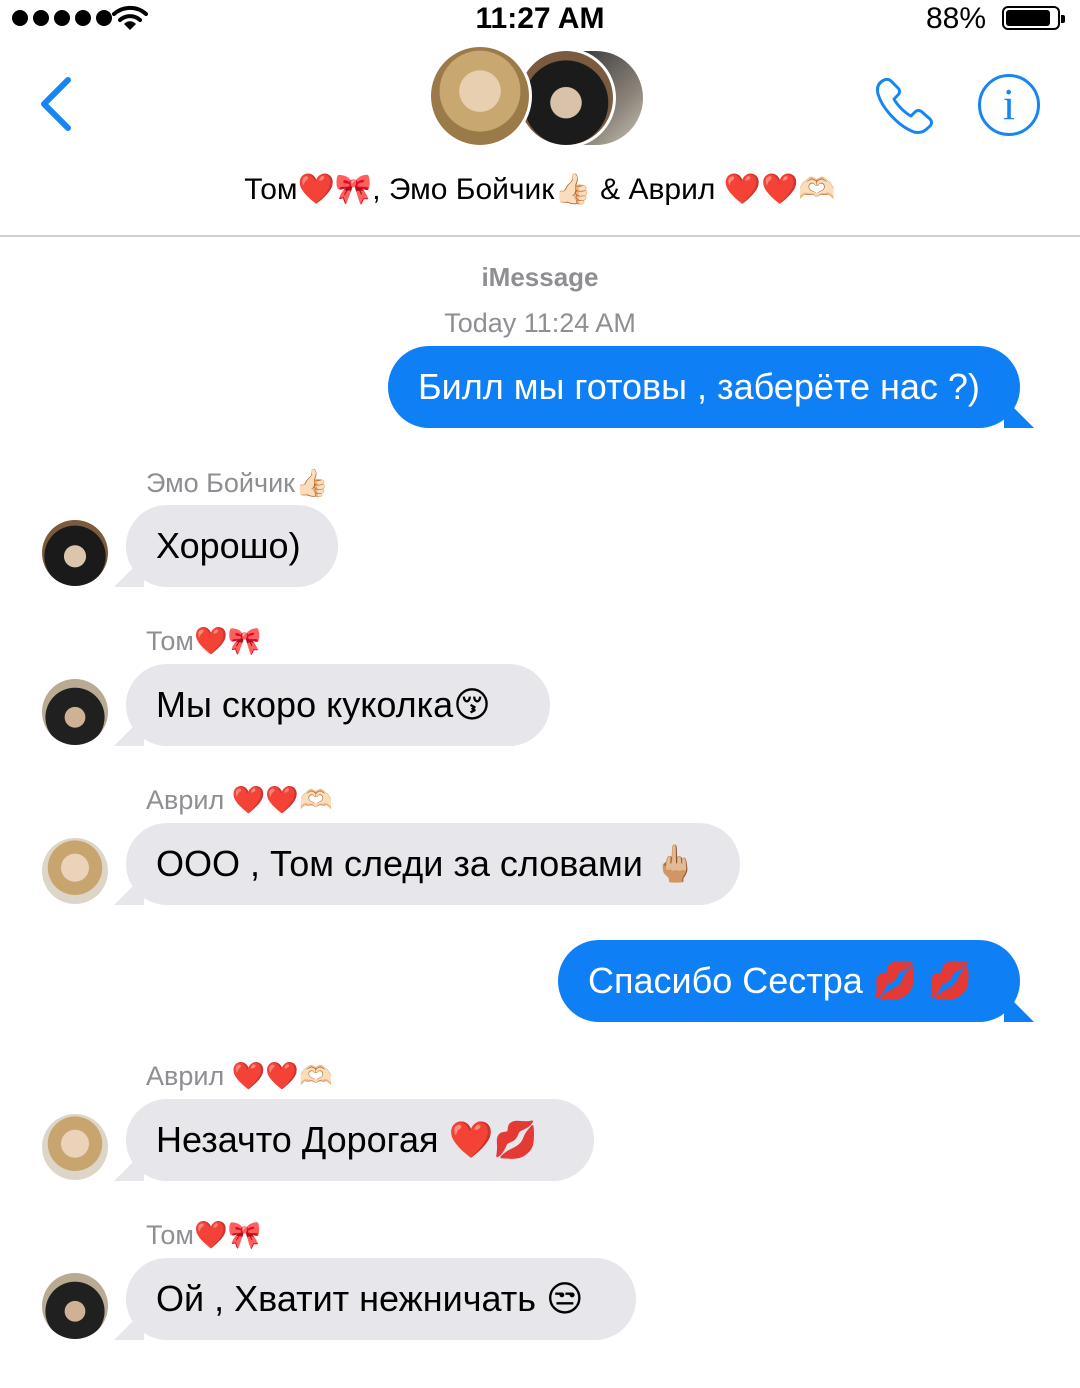  I want to click on status-bar: 11:27 AM 88%, so click(540, 20).